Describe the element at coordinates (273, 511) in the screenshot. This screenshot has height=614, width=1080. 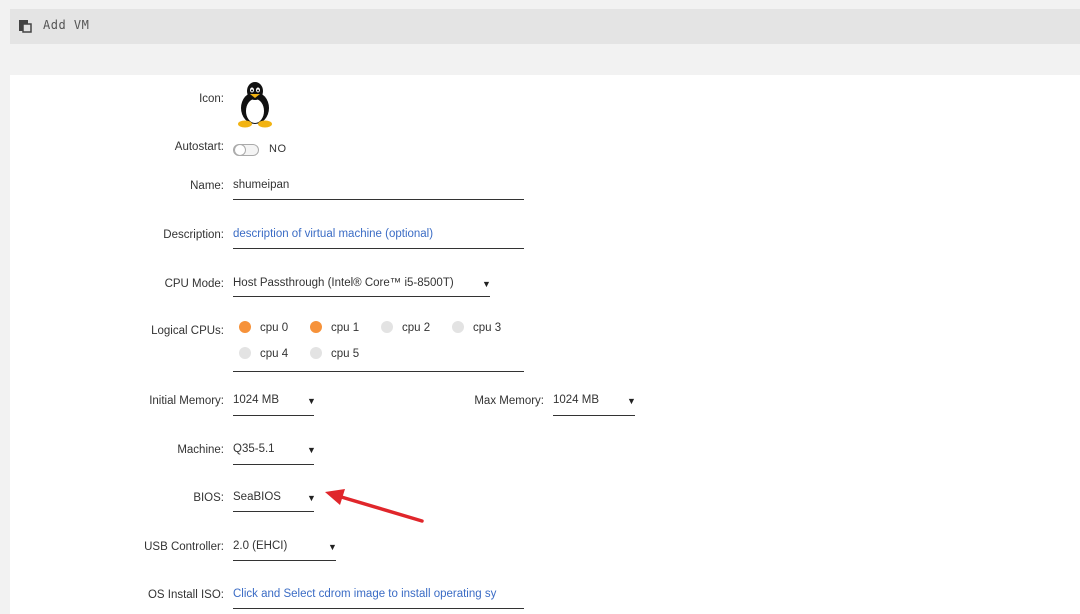
I see `bios-underline` at that location.